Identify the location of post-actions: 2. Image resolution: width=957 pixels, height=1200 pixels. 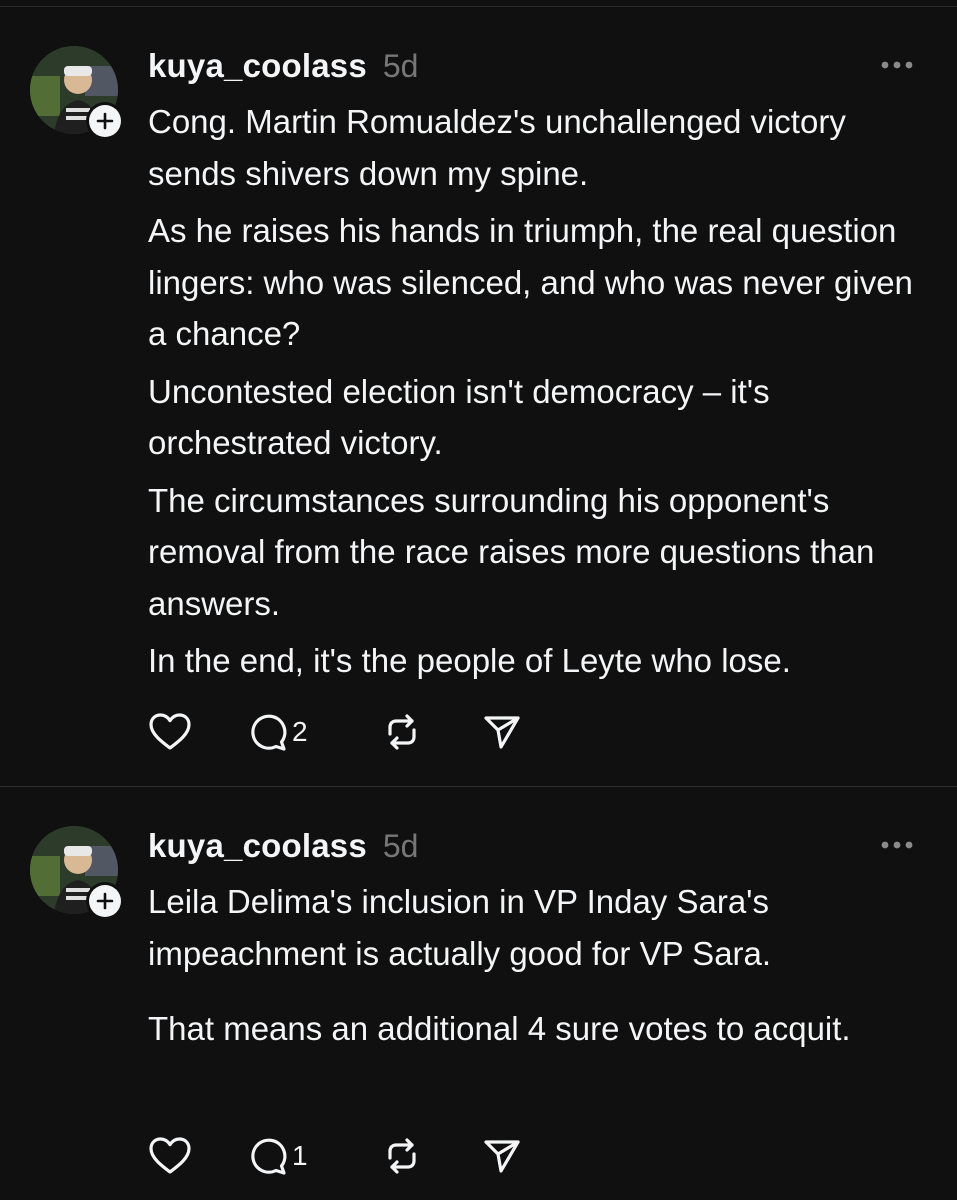
(345, 732).